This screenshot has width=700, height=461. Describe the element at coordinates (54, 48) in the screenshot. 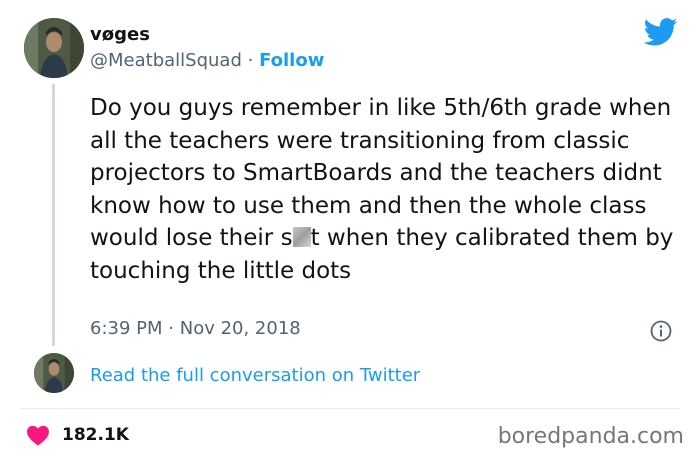

I see `avatar` at that location.